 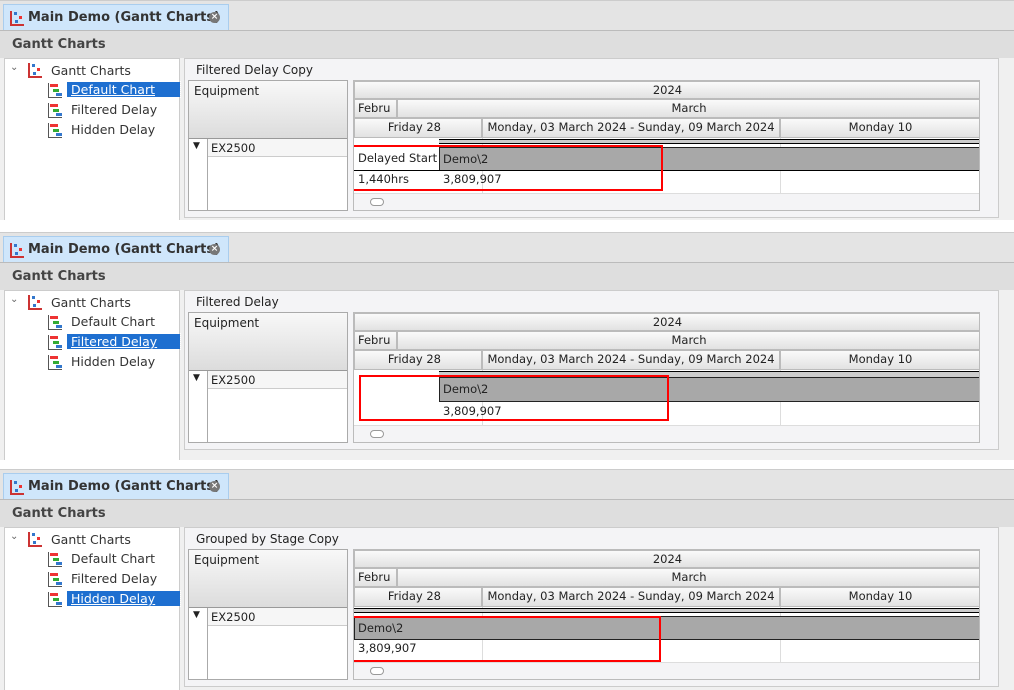 What do you see at coordinates (254, 70) in the screenshot?
I see `chart-title: Filtered Delay Copy` at bounding box center [254, 70].